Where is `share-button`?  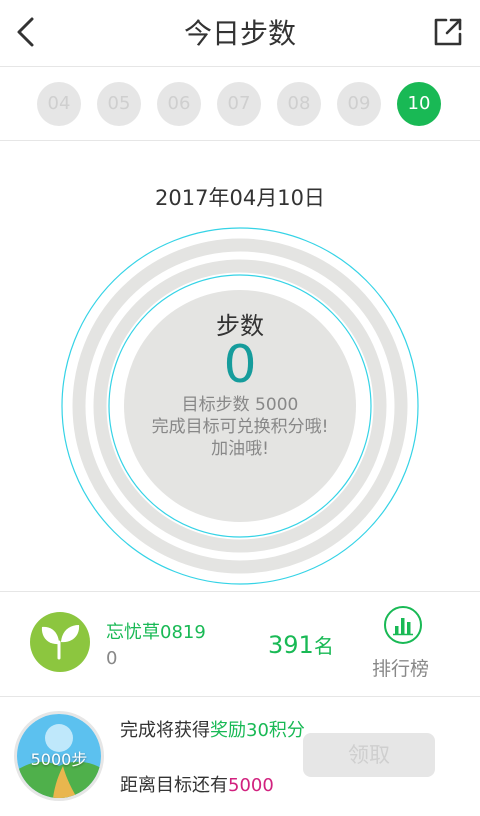 share-button is located at coordinates (448, 32).